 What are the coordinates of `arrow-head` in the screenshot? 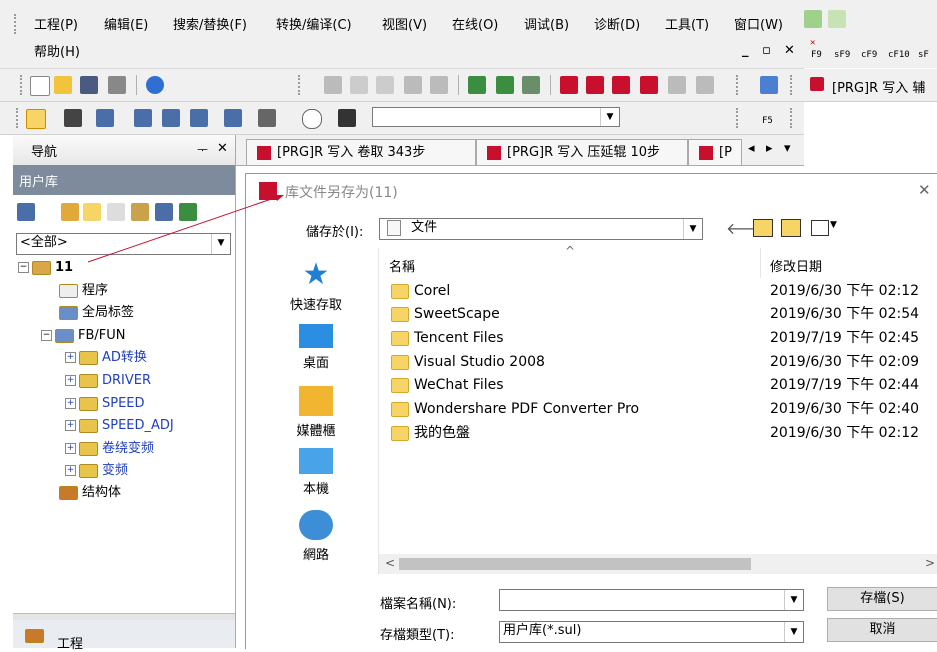 It's located at (279, 198).